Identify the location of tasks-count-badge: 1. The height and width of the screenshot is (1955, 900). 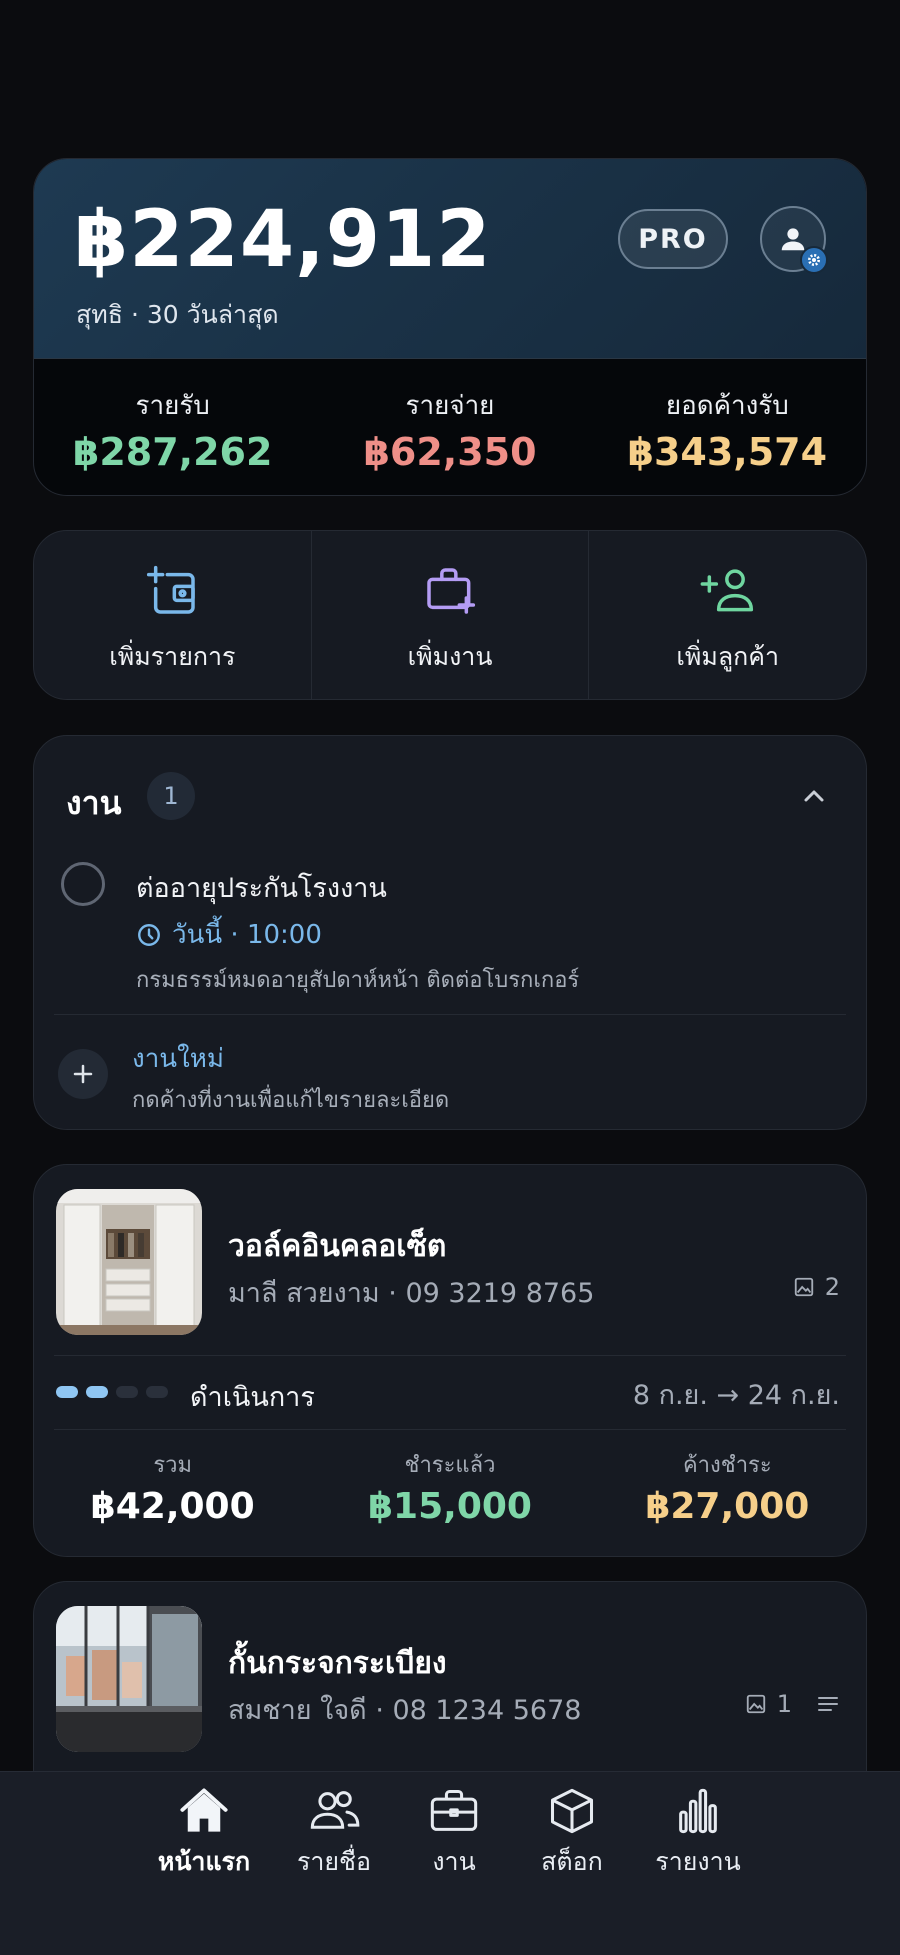
(171, 796).